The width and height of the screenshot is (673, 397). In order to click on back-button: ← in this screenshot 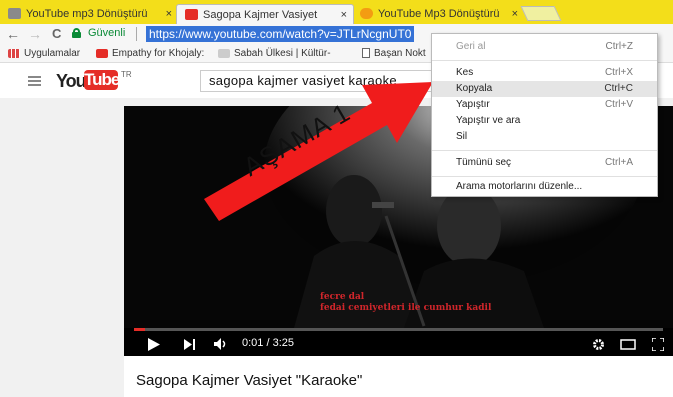, I will do `click(13, 34)`.